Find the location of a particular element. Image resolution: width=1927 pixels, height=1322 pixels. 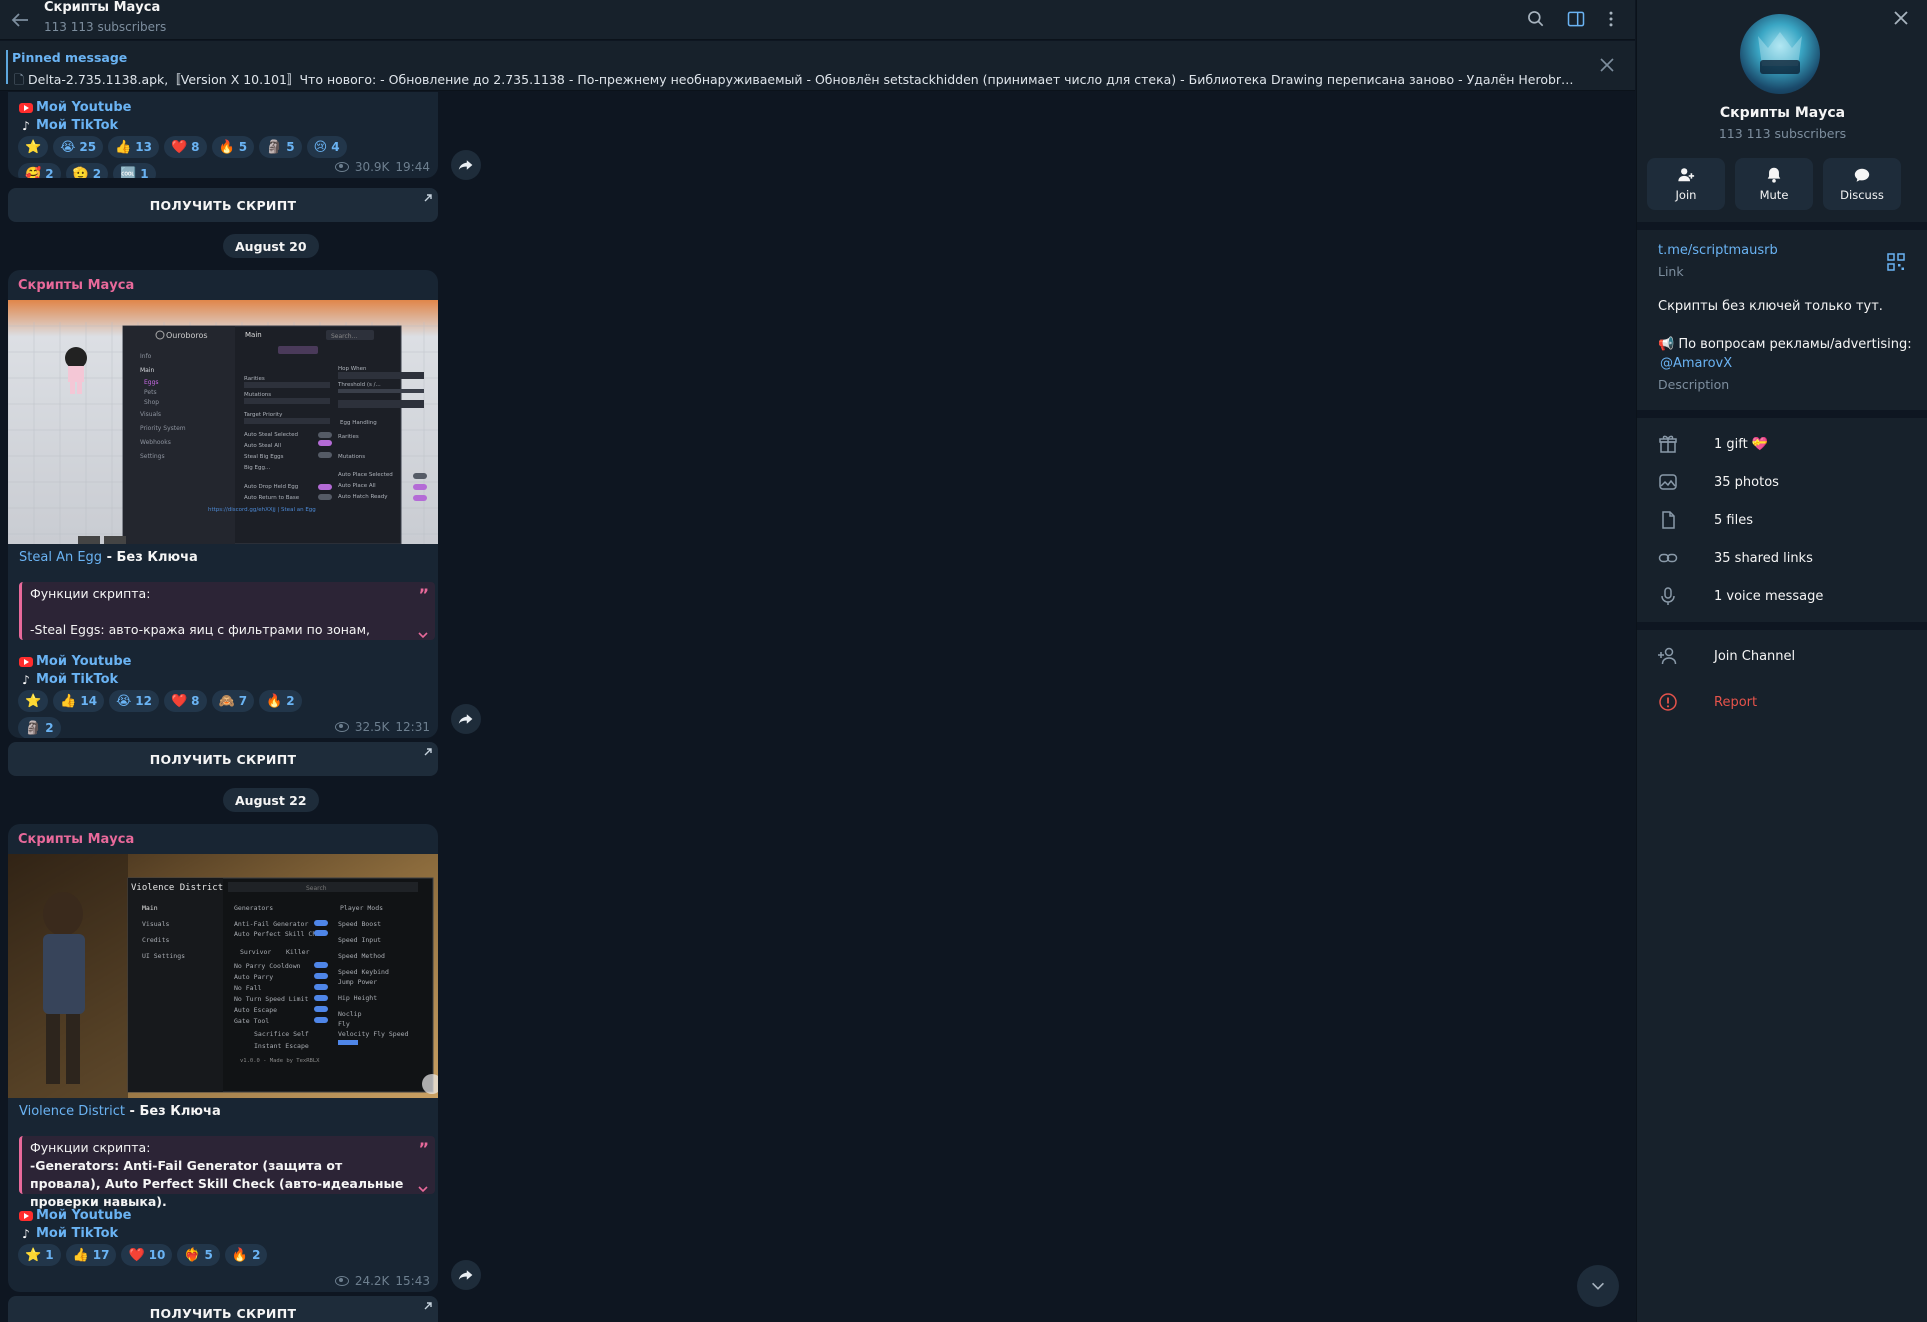

reaction-emoji: ❤️ is located at coordinates (179, 701).